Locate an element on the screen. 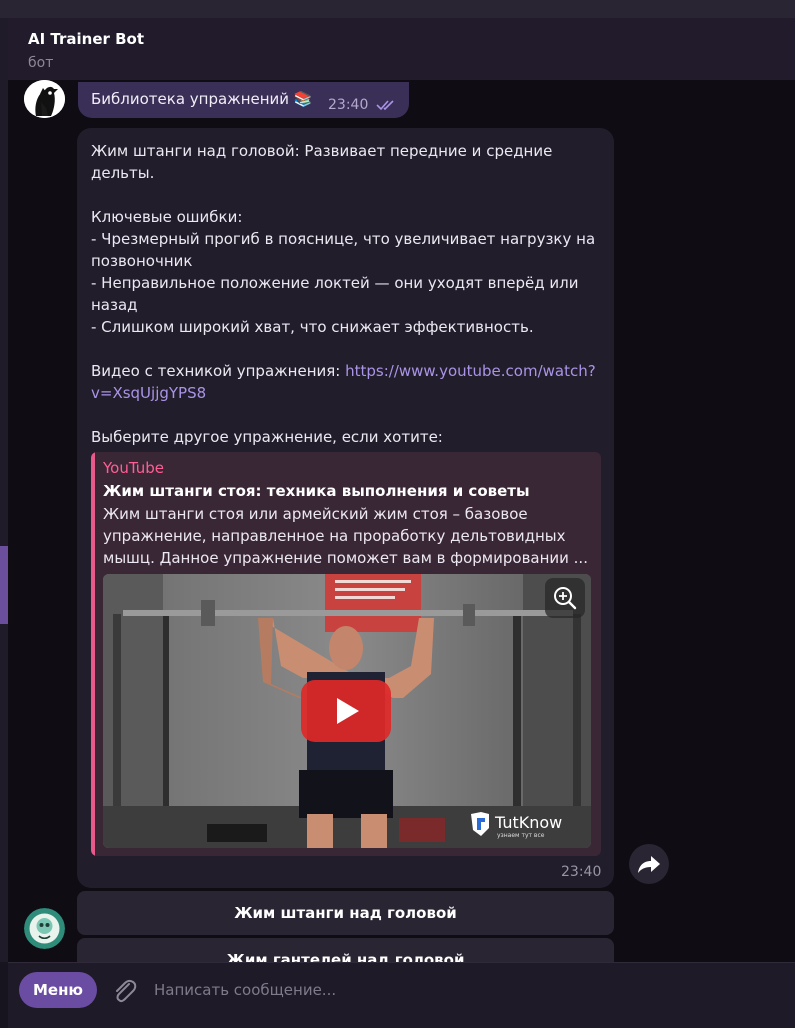 Image resolution: width=795 pixels, height=1028 pixels. forward-icon is located at coordinates (649, 864).